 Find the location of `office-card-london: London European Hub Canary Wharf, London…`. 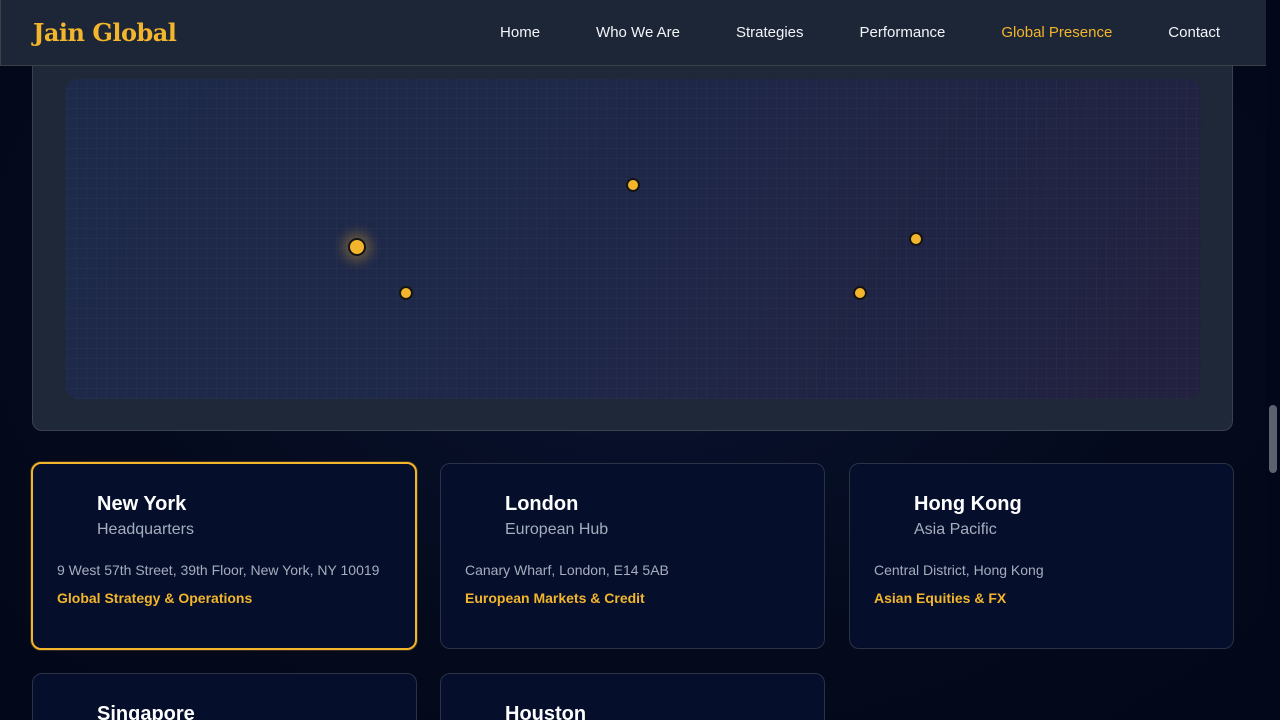

office-card-london: London European Hub Canary Wharf, London… is located at coordinates (632, 556).